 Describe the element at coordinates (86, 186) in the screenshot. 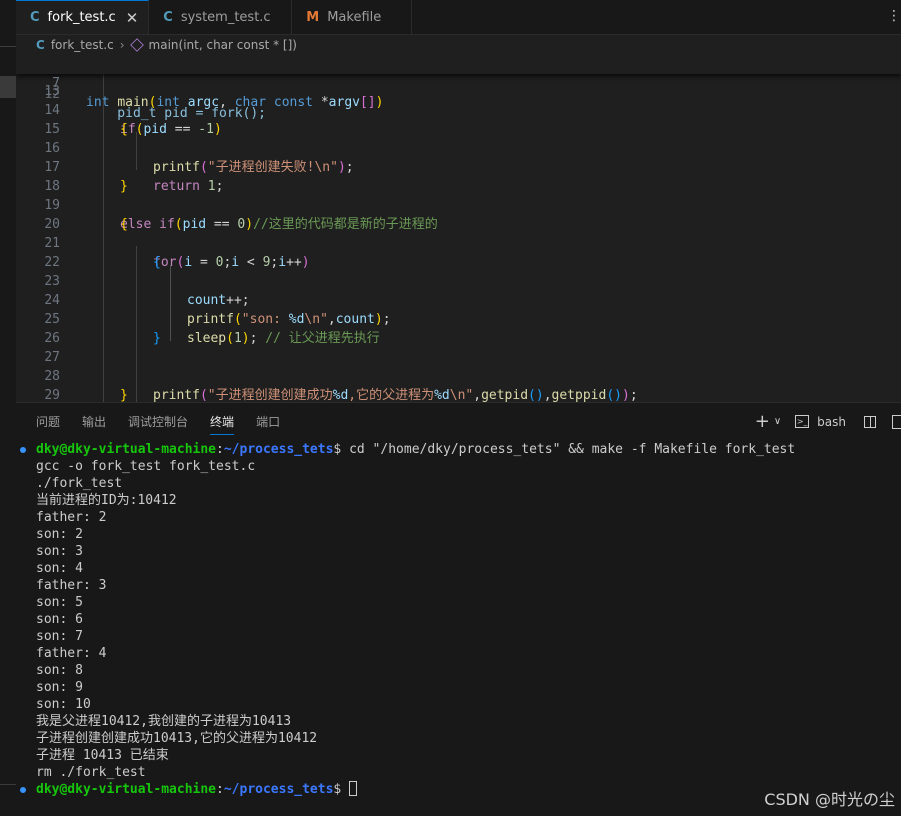

I see `code-line: 18}` at that location.